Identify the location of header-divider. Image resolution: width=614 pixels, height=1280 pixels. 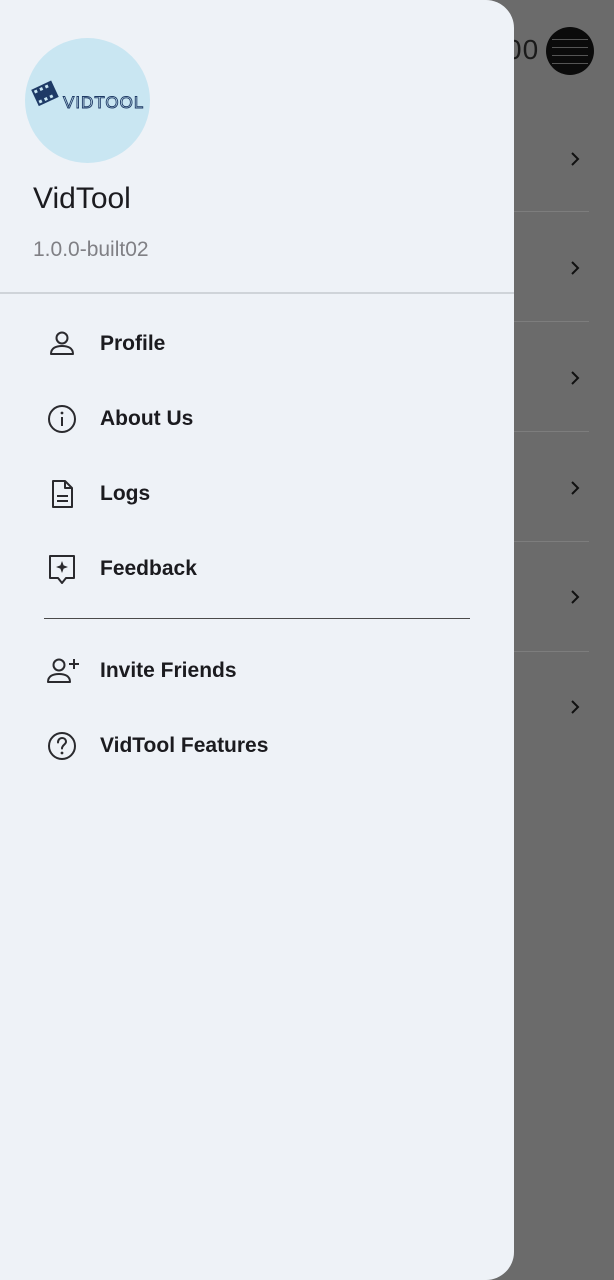
(257, 293).